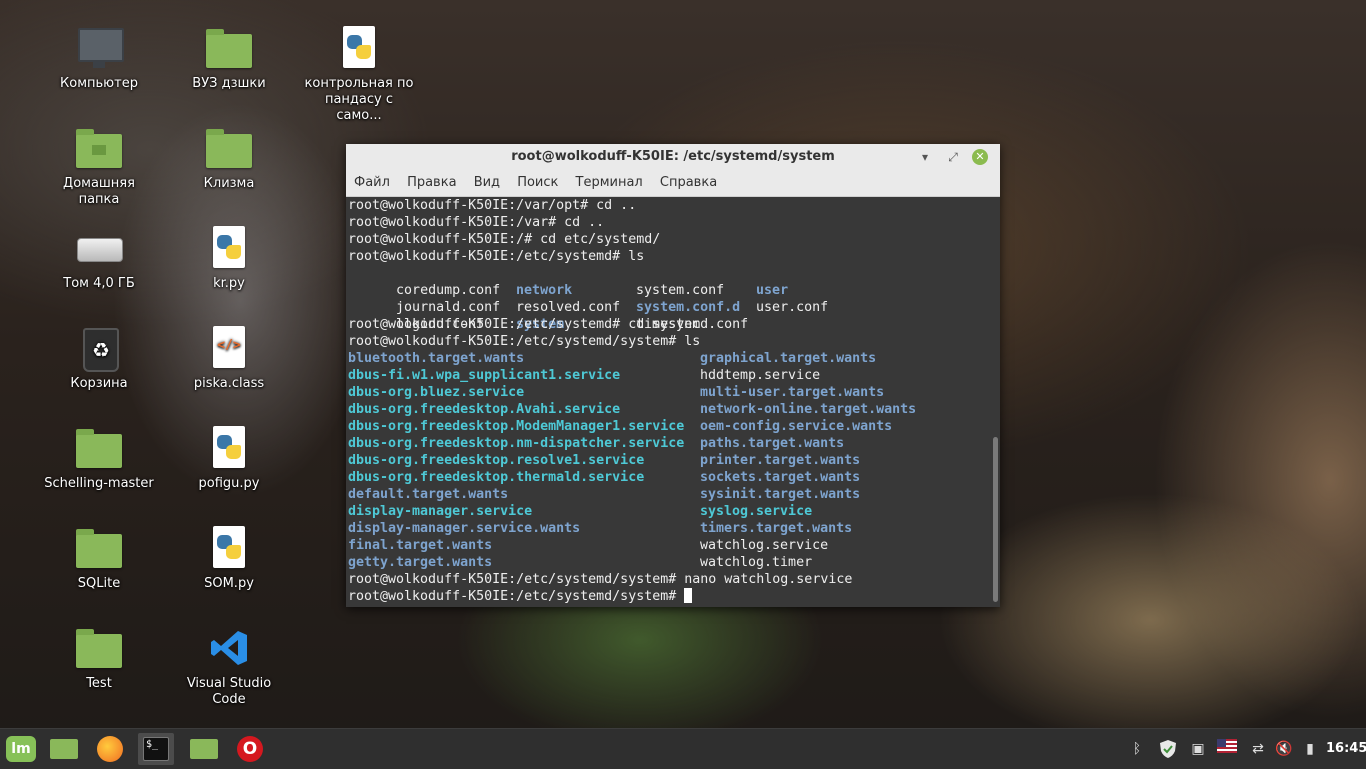  What do you see at coordinates (1198, 749) in the screenshot?
I see `clipboard-icon: ▣` at bounding box center [1198, 749].